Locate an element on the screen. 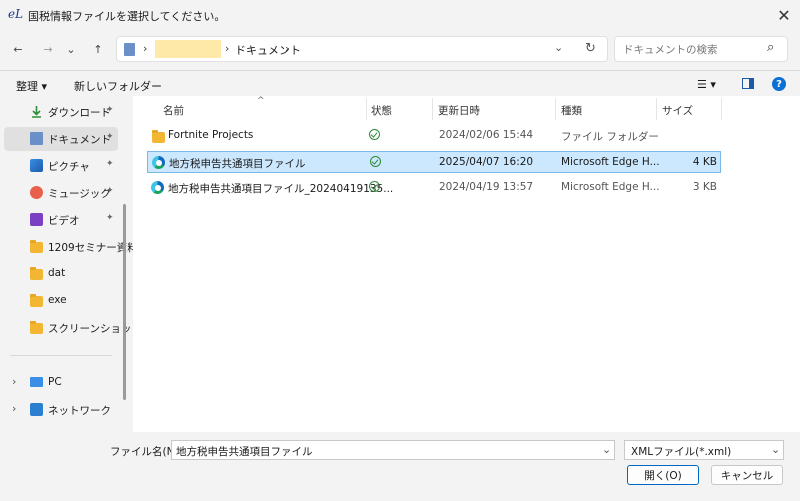  file-size: 3 KB is located at coordinates (704, 187).